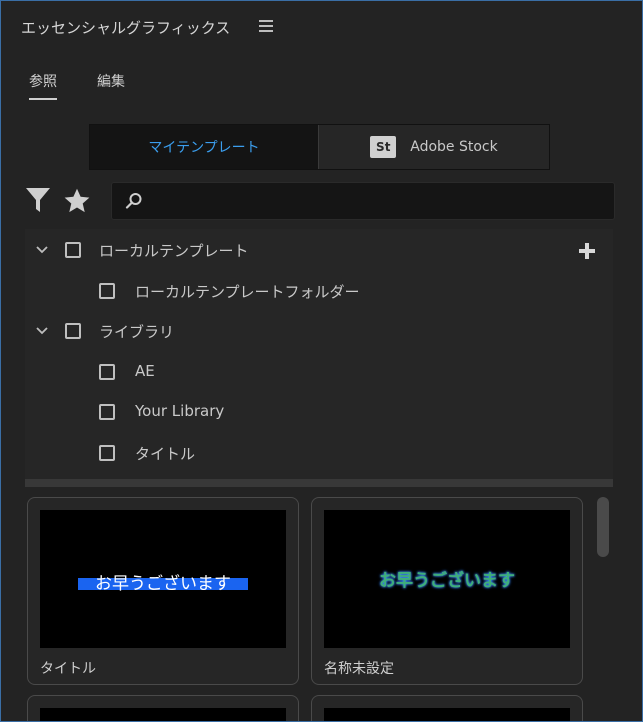 The image size is (643, 722). Describe the element at coordinates (247, 292) in the screenshot. I see `local-template-folder-label: ローカルテンプレートフォルダー` at that location.